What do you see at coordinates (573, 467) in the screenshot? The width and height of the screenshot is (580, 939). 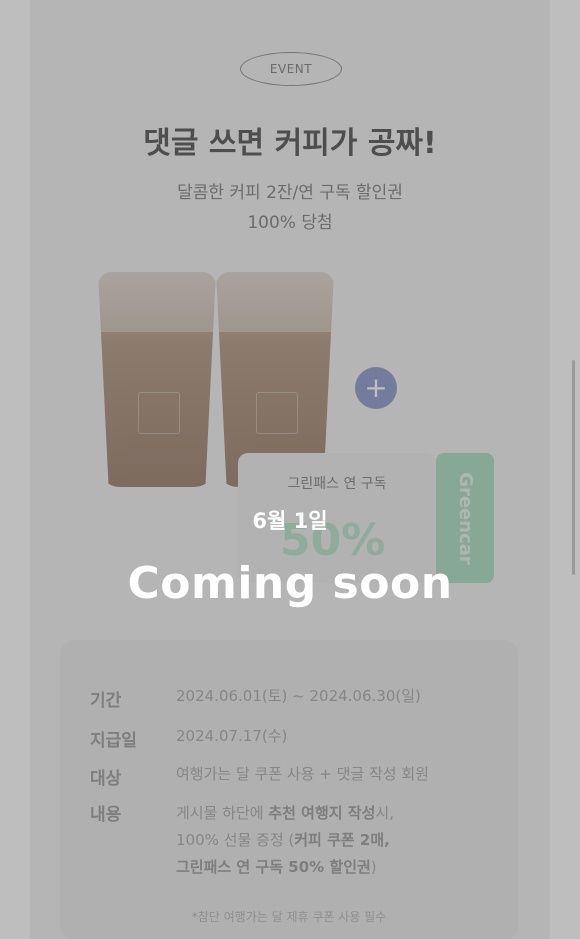 I see `vertical-scrollbar` at bounding box center [573, 467].